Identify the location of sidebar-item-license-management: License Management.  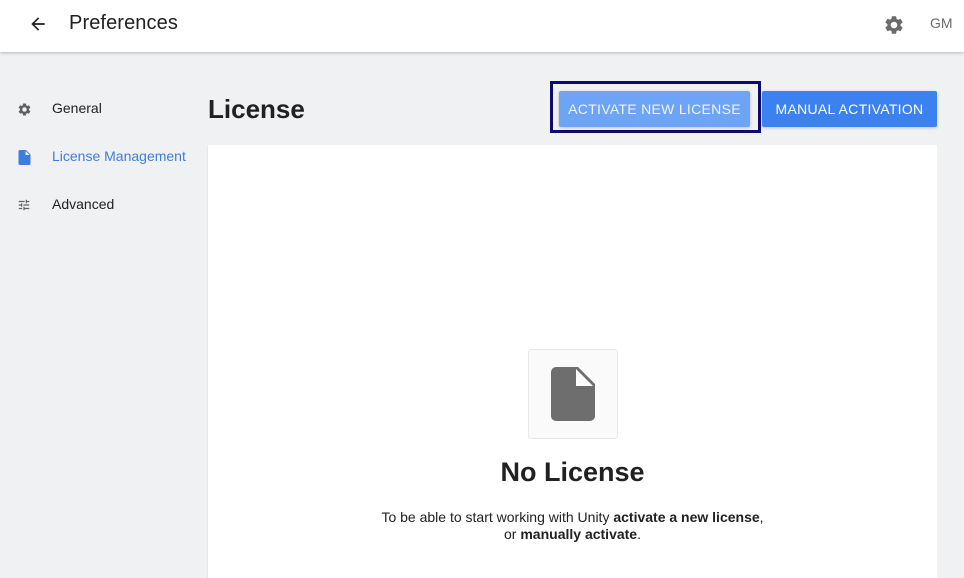
(100, 157).